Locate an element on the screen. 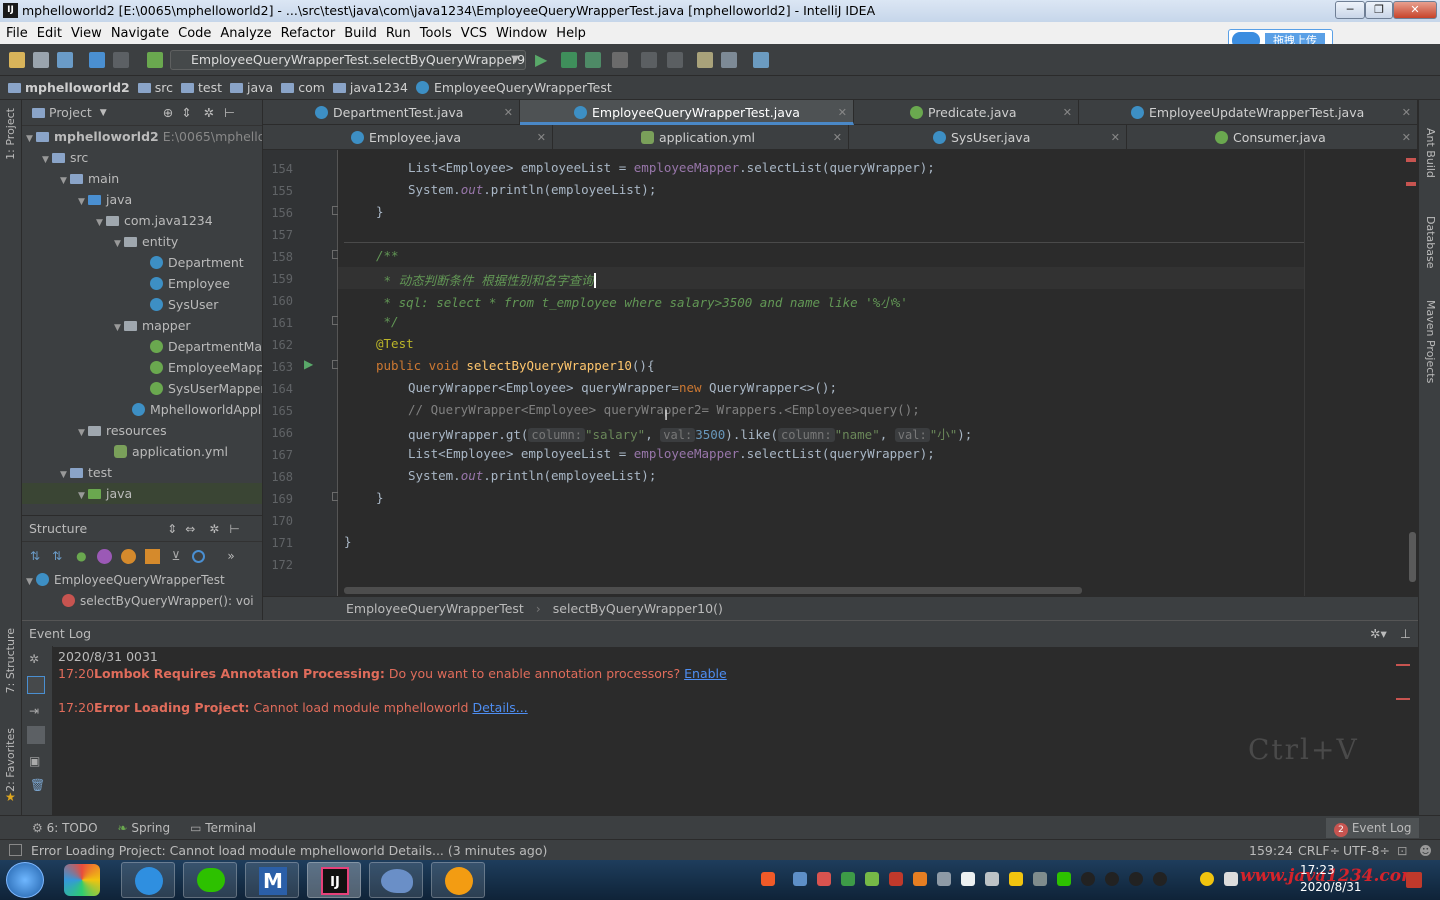  taskbar-intellij-app: IJ is located at coordinates (334, 880).